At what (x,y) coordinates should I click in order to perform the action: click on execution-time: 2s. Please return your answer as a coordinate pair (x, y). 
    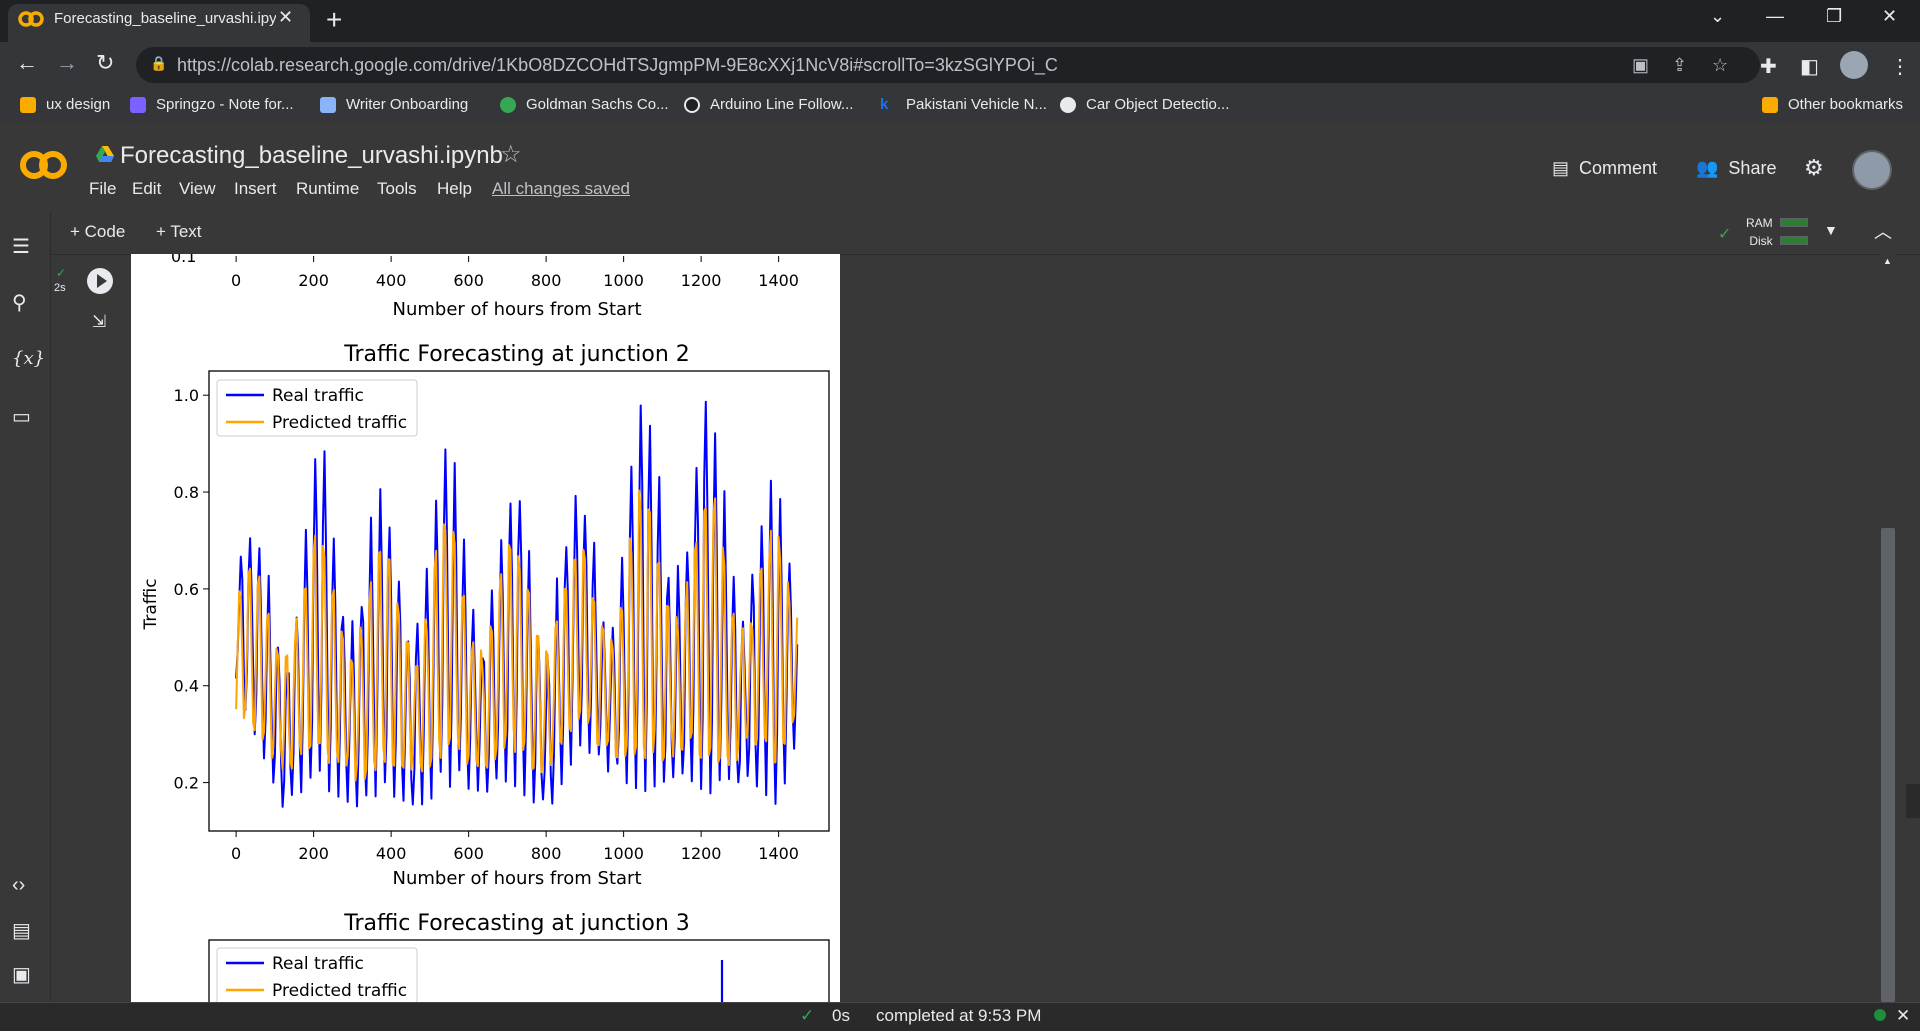
    Looking at the image, I should click on (60, 288).